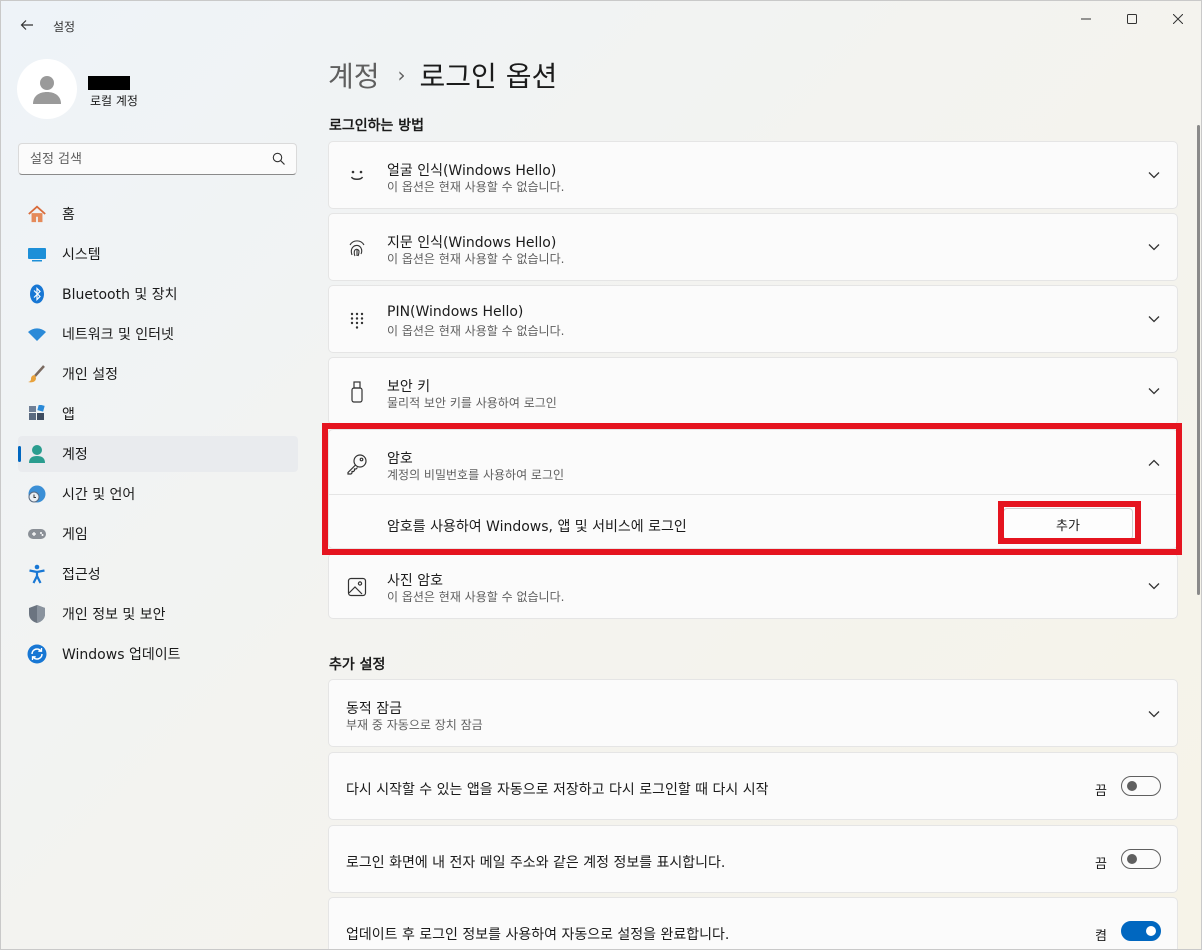 The image size is (1202, 950). What do you see at coordinates (357, 587) in the screenshot?
I see `picture-icon` at bounding box center [357, 587].